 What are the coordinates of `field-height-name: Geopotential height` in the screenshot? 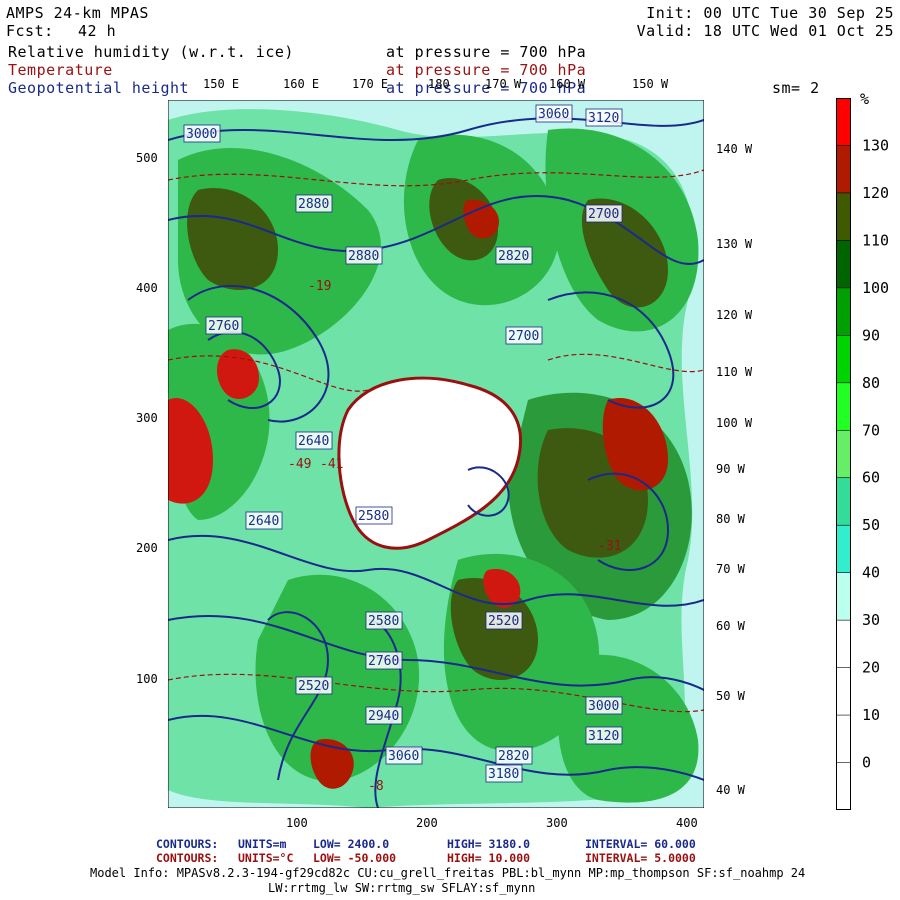 It's located at (99, 88).